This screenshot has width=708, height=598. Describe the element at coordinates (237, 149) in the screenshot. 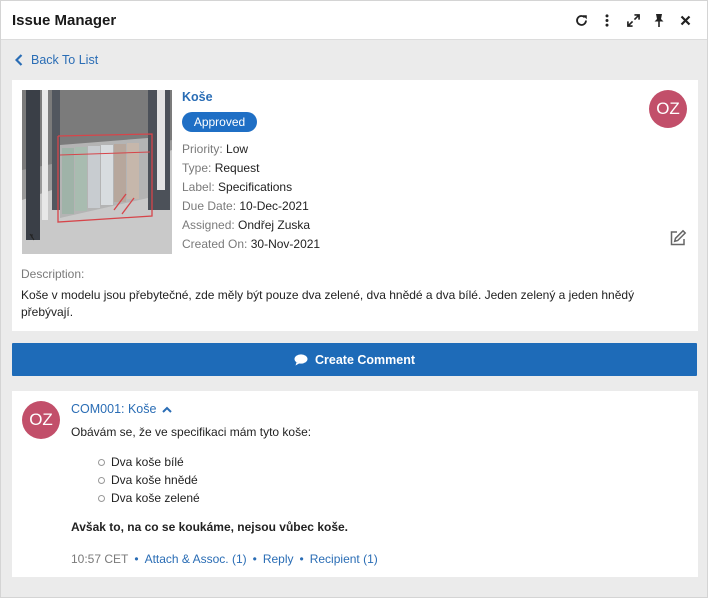

I see `priority-value: Low` at that location.